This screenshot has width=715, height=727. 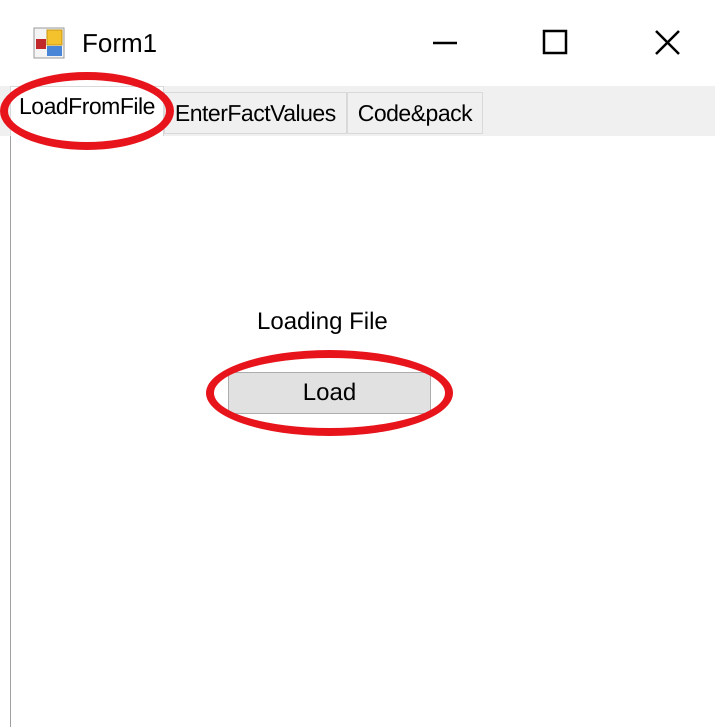 What do you see at coordinates (555, 43) in the screenshot?
I see `maximize-icon` at bounding box center [555, 43].